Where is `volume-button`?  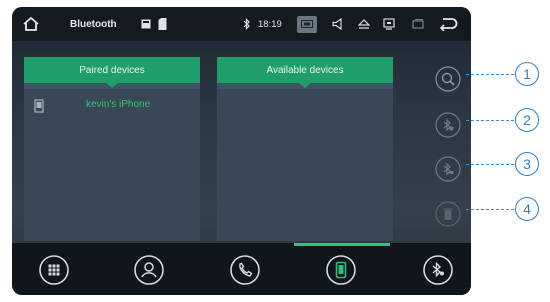
volume-button is located at coordinates (338, 24).